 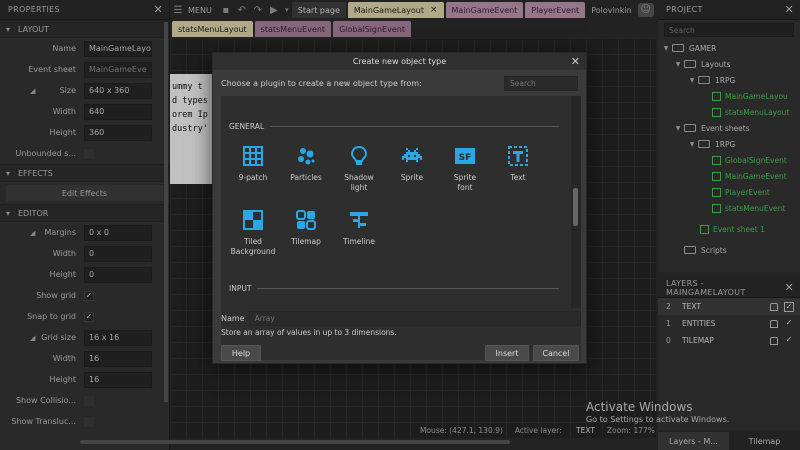 I want to click on close-icon: ✕, so click(x=575, y=61).